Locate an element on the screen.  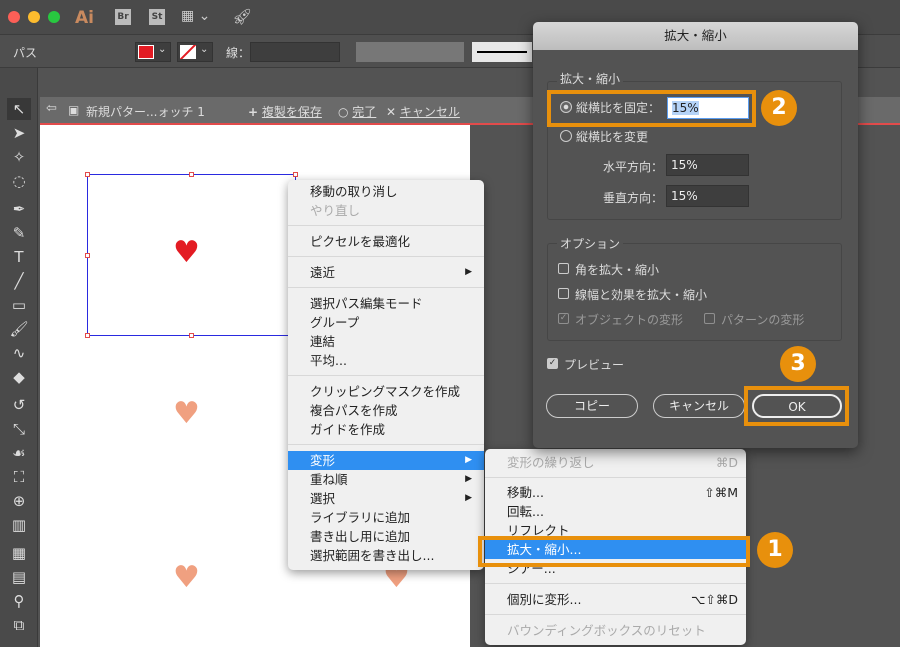
gradient-tool-icon: ▤ is located at coordinates (19, 577).